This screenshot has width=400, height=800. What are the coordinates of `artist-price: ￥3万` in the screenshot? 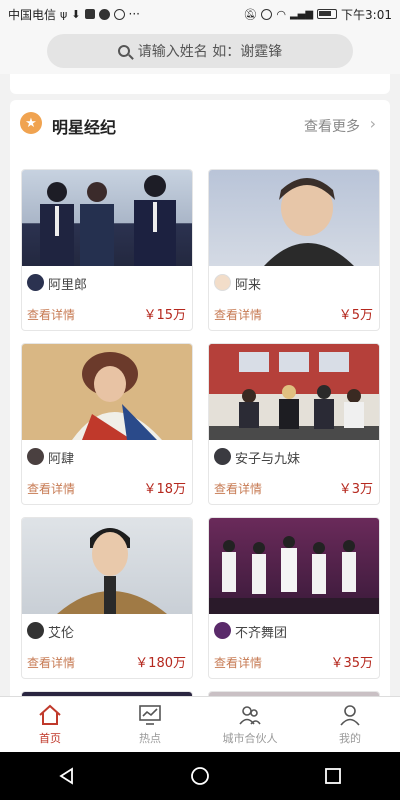 It's located at (355, 489).